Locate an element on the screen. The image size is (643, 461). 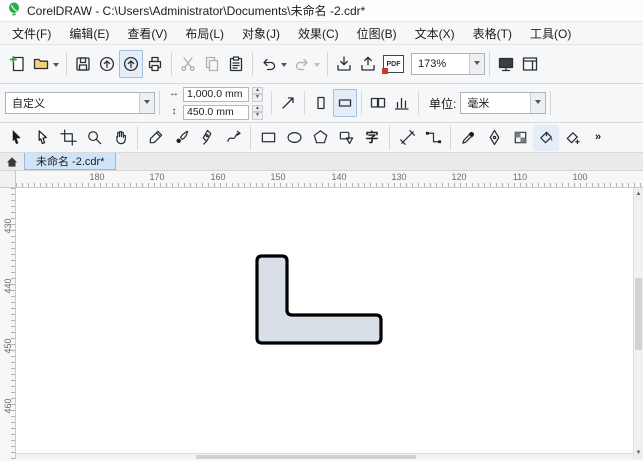
portrait-button is located at coordinates (321, 103).